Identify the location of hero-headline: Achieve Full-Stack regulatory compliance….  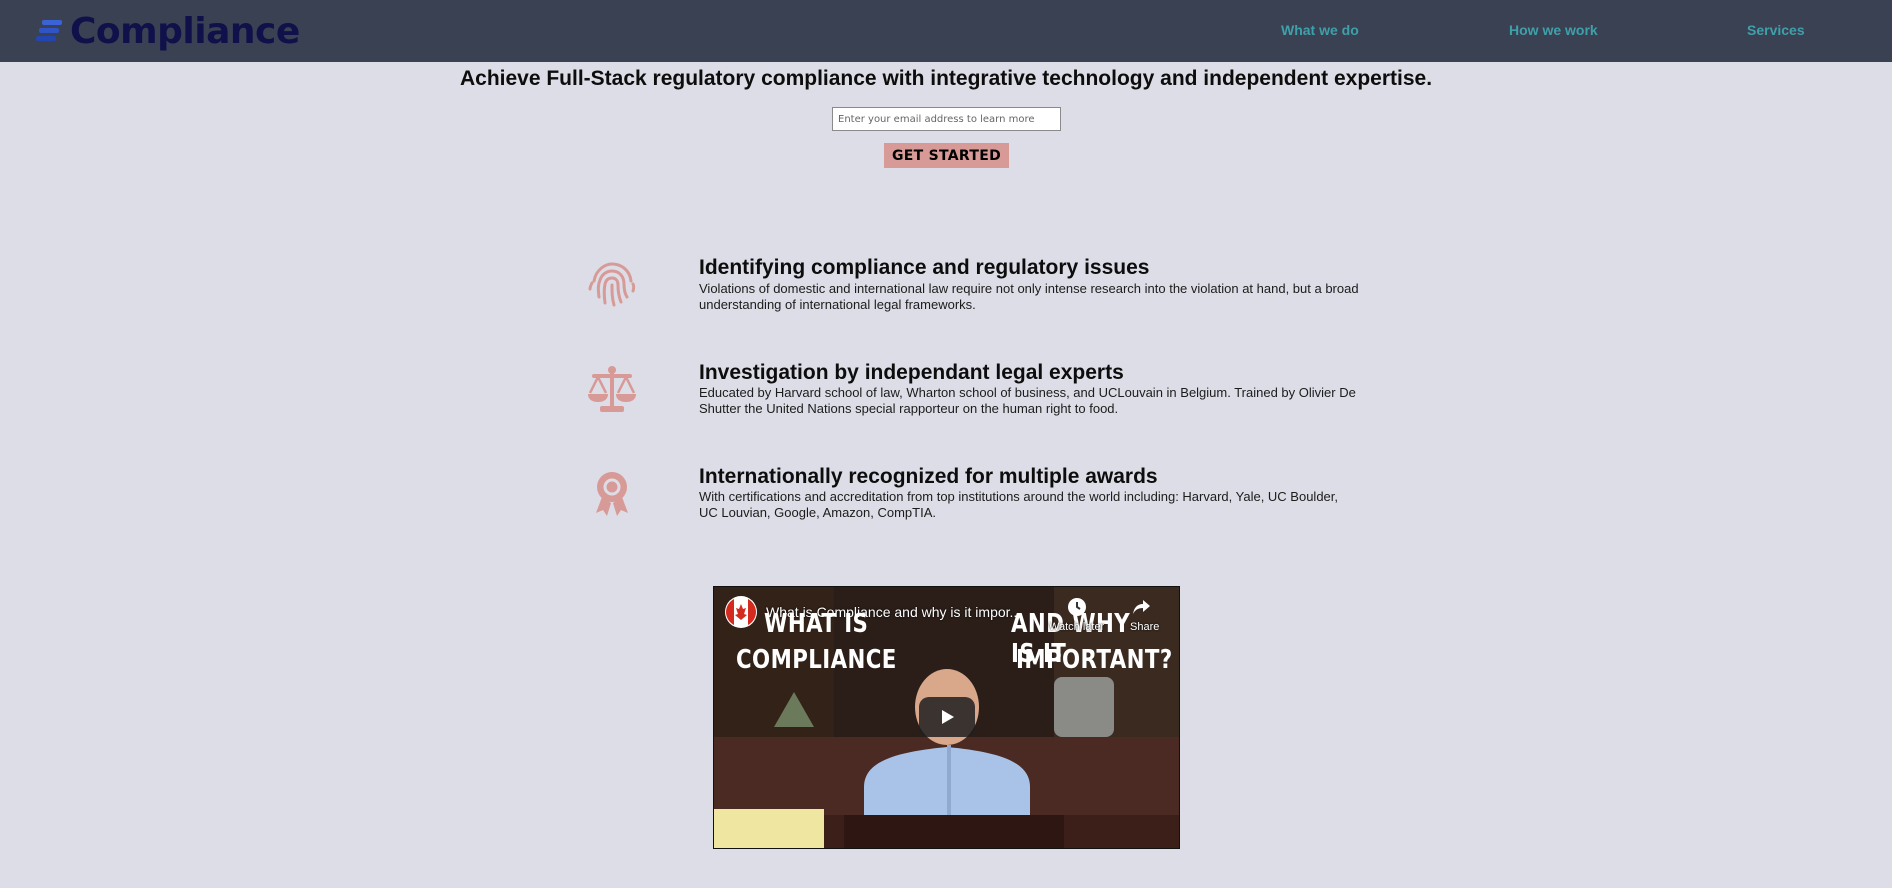
(946, 78).